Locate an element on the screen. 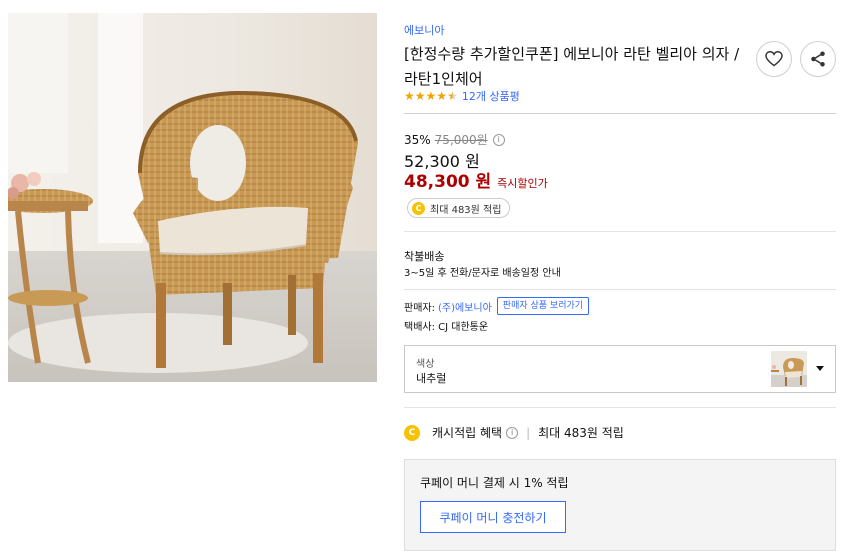 The image size is (848, 551). rating-stars: ★ ★ ★ ★ ★ is located at coordinates (431, 96).